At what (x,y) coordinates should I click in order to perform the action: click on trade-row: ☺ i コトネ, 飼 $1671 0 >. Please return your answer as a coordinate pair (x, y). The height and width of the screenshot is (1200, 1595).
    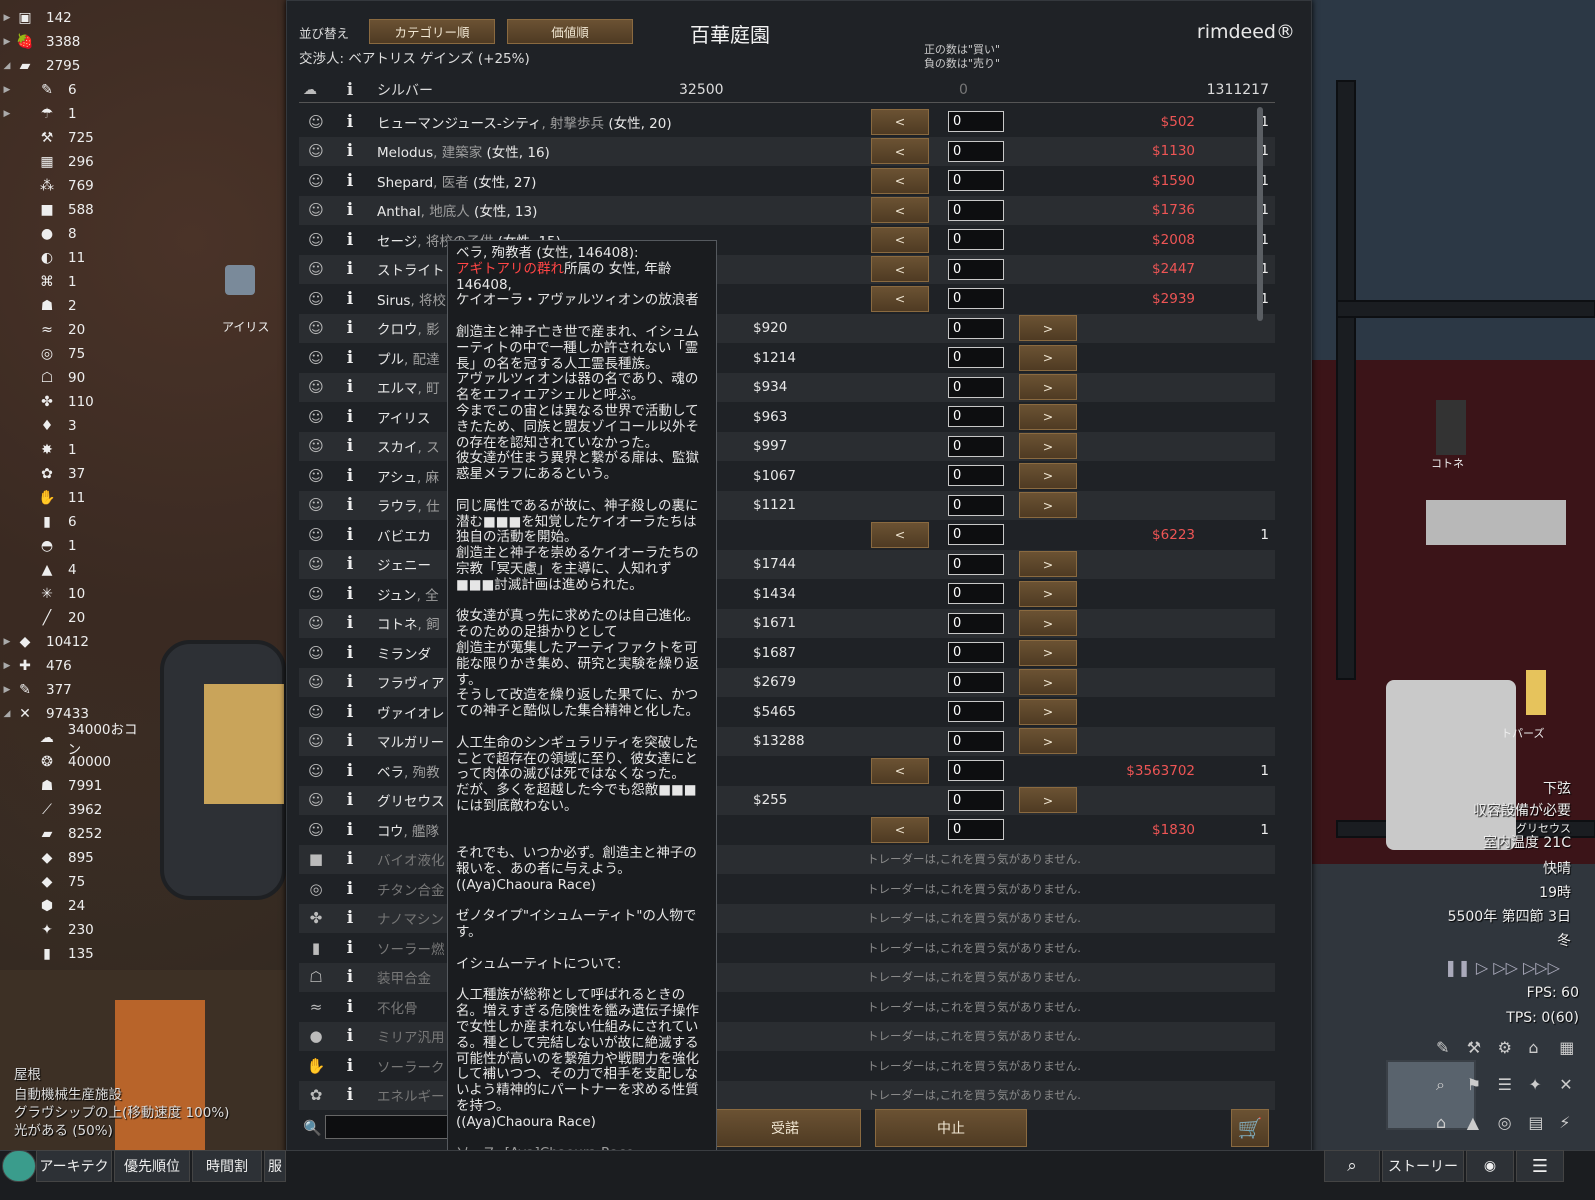
    Looking at the image, I should click on (787, 623).